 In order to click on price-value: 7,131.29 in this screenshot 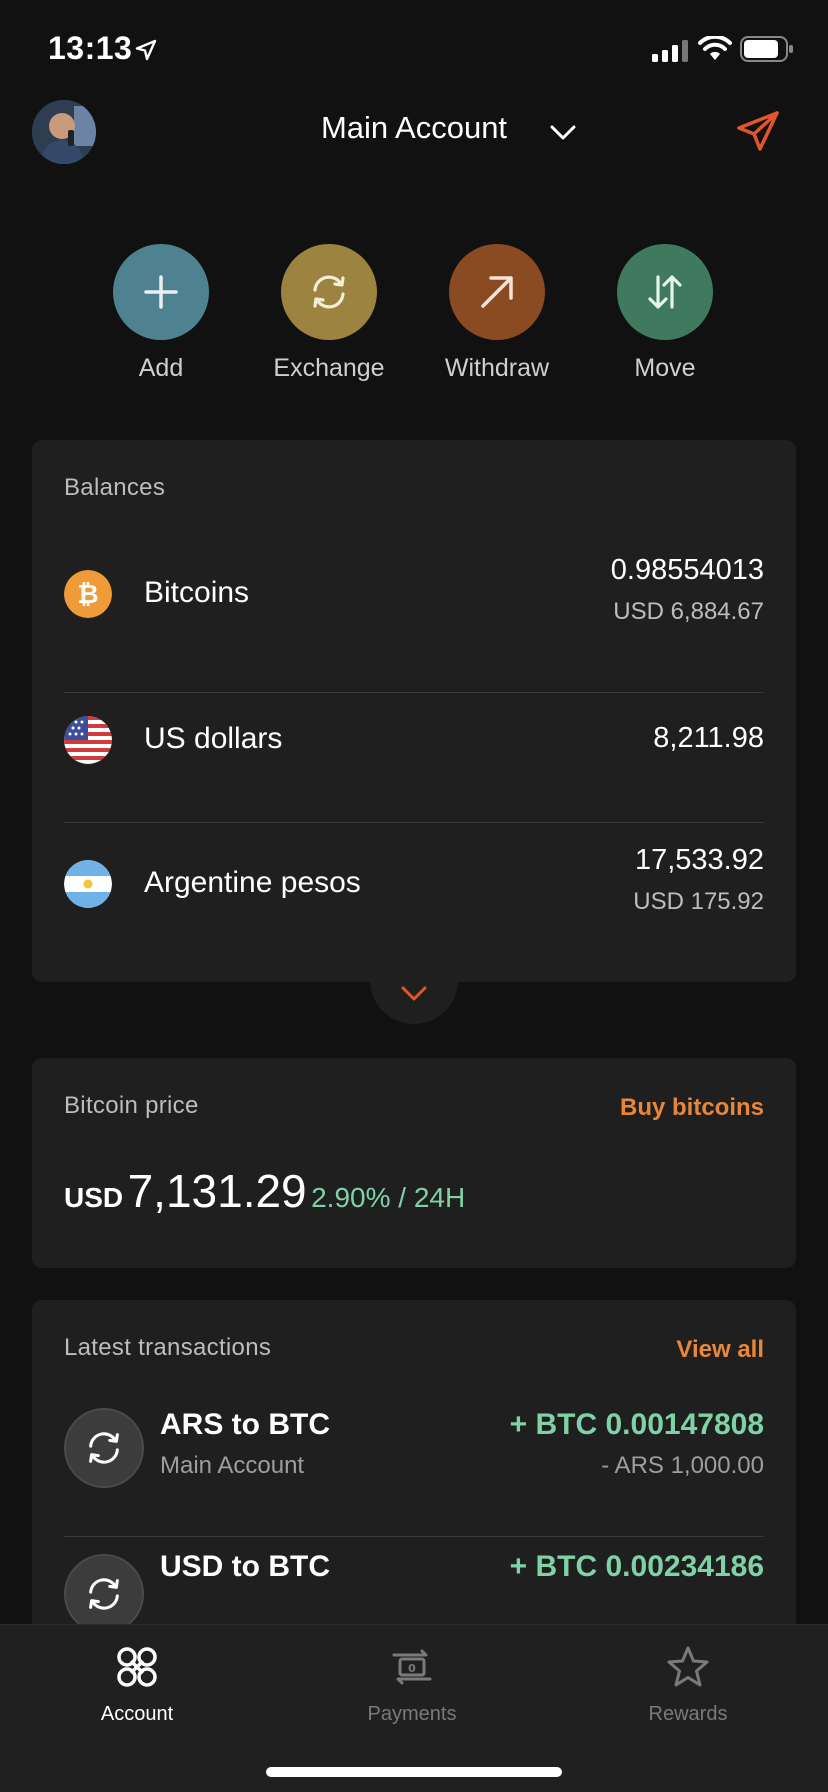, I will do `click(217, 1191)`.